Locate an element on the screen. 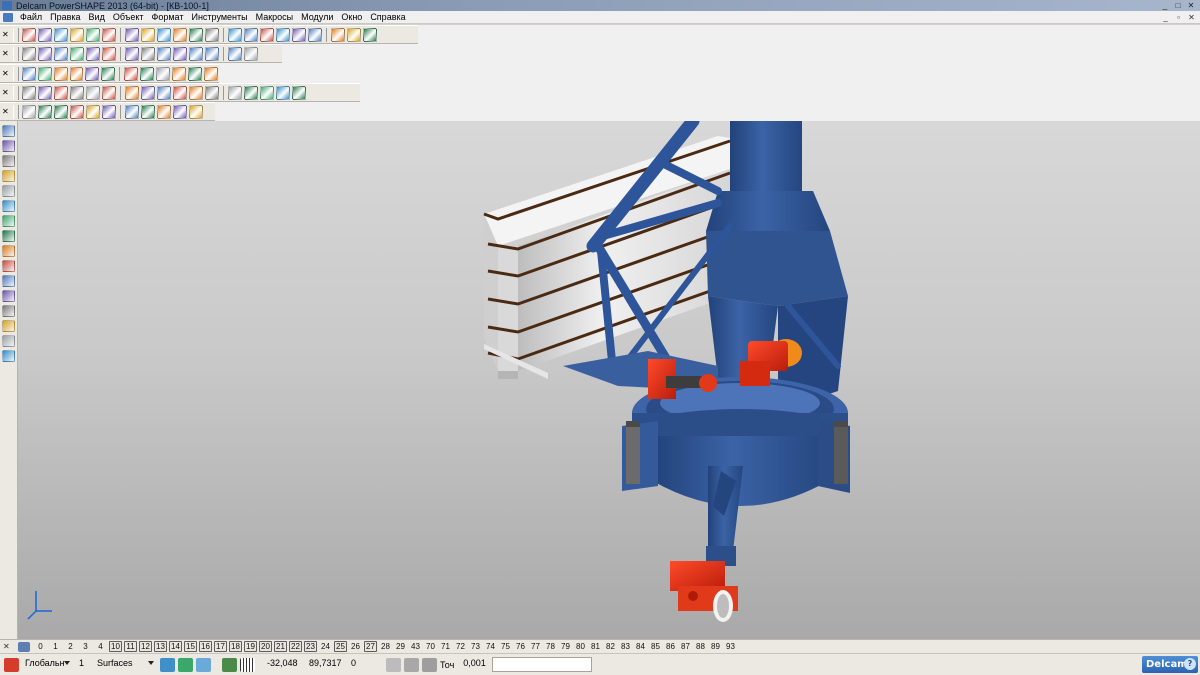 This screenshot has height=675, width=1200. shade-icon is located at coordinates (195, 53).